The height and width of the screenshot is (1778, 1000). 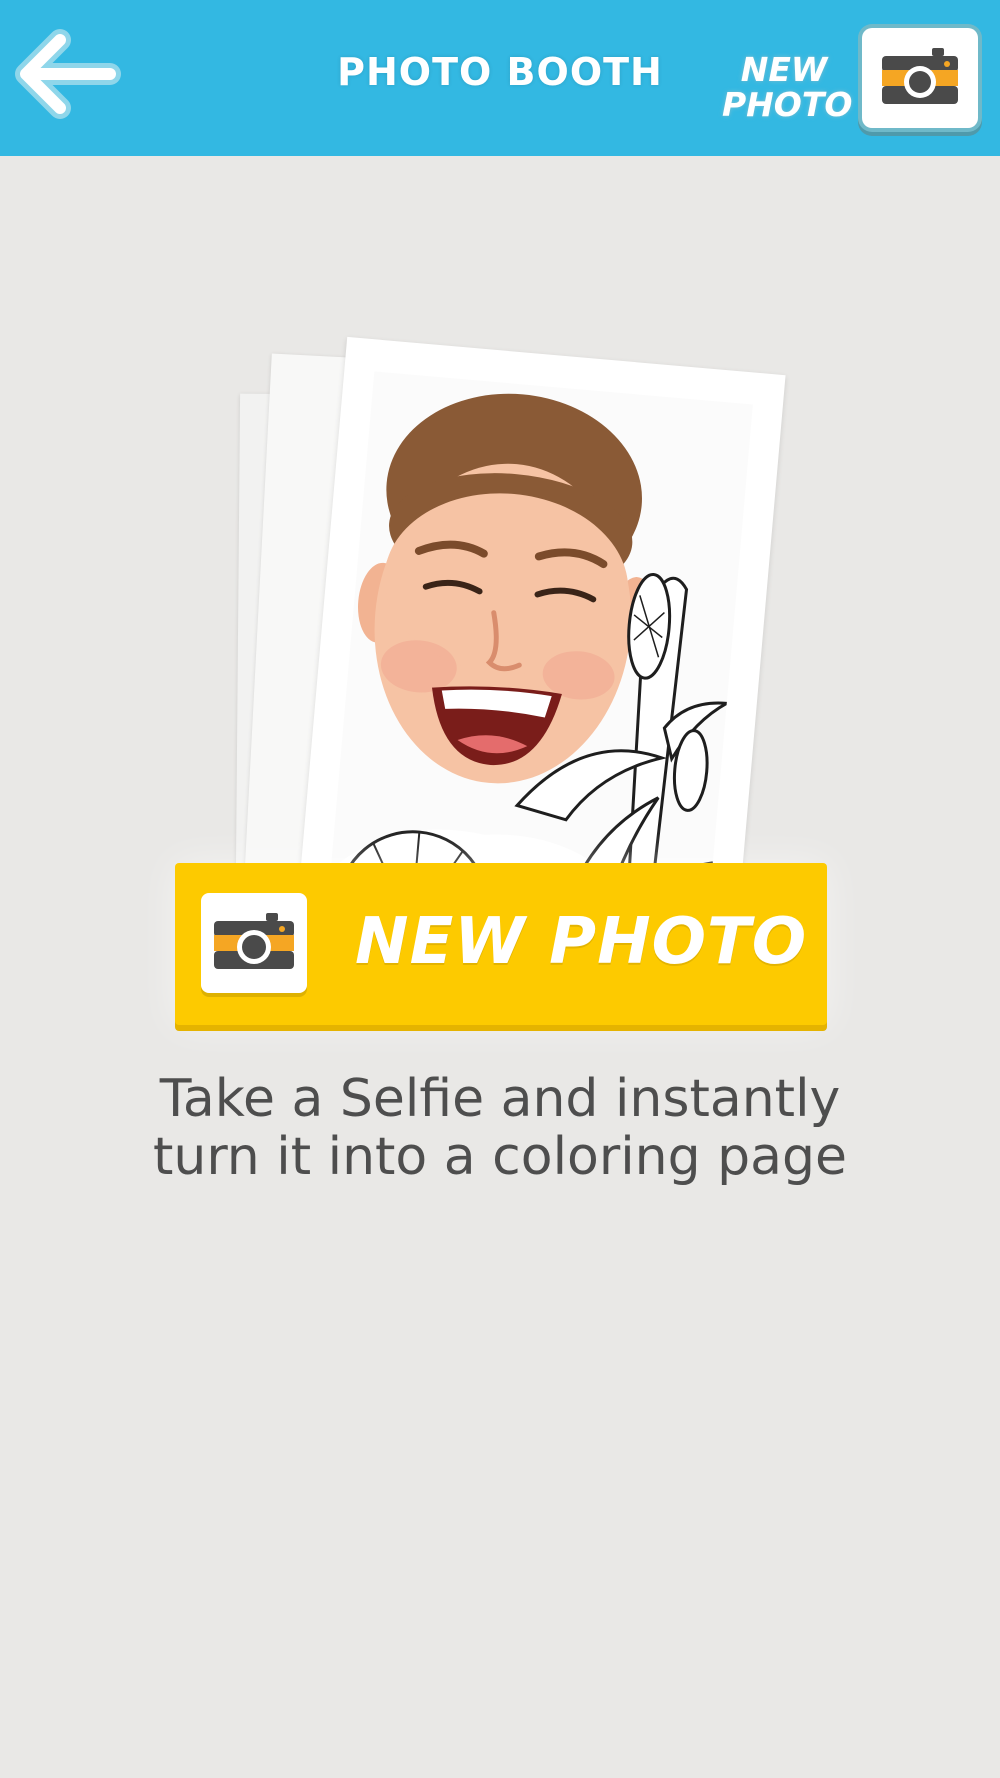 I want to click on photo-area, so click(x=537, y=652).